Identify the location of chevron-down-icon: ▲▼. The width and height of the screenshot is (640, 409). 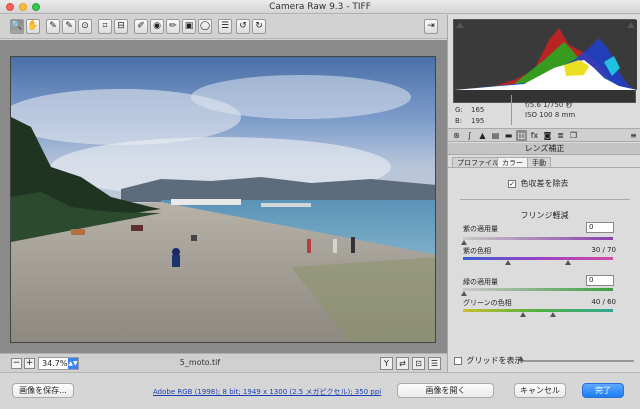
(73, 363).